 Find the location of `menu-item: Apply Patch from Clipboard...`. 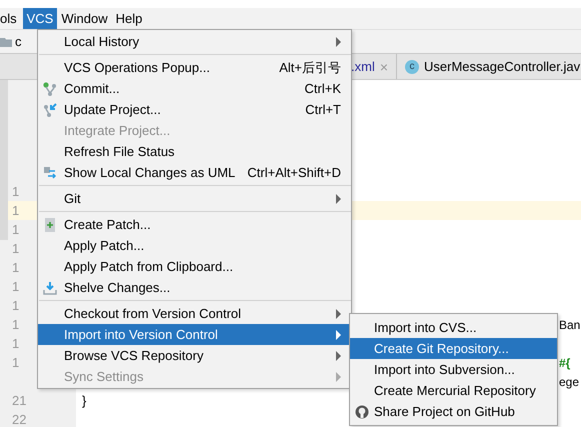

menu-item: Apply Patch from Clipboard... is located at coordinates (194, 266).